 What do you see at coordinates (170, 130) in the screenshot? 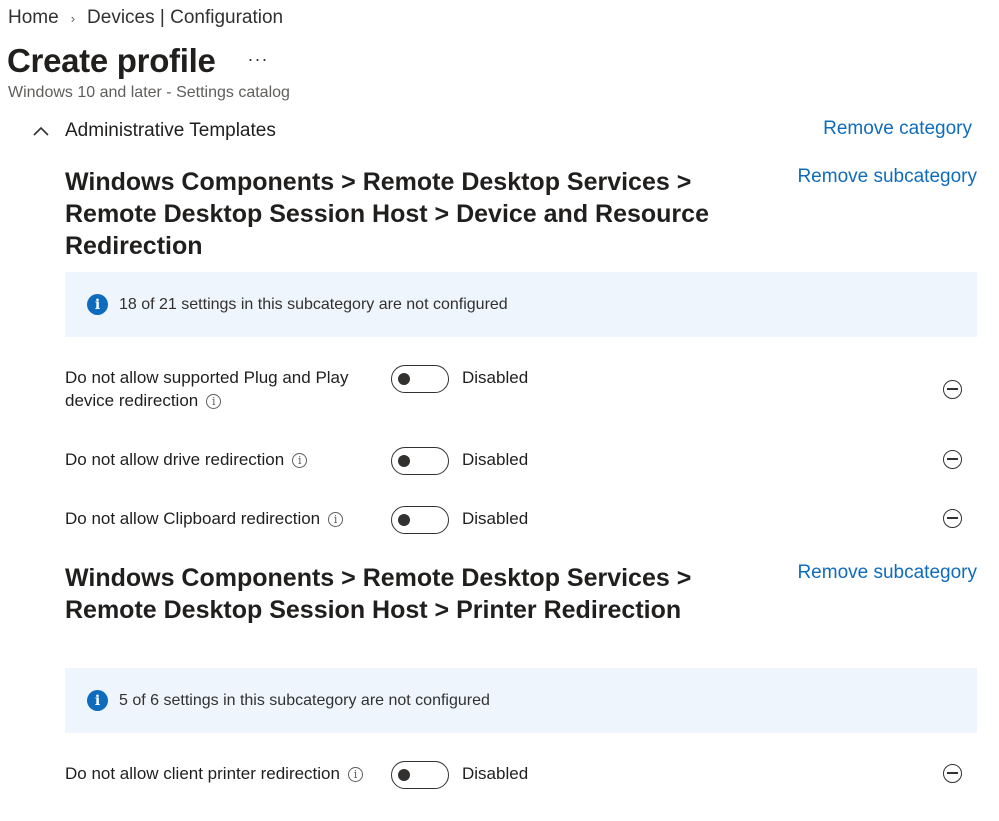
I see `category-label: Administrative Templates` at bounding box center [170, 130].